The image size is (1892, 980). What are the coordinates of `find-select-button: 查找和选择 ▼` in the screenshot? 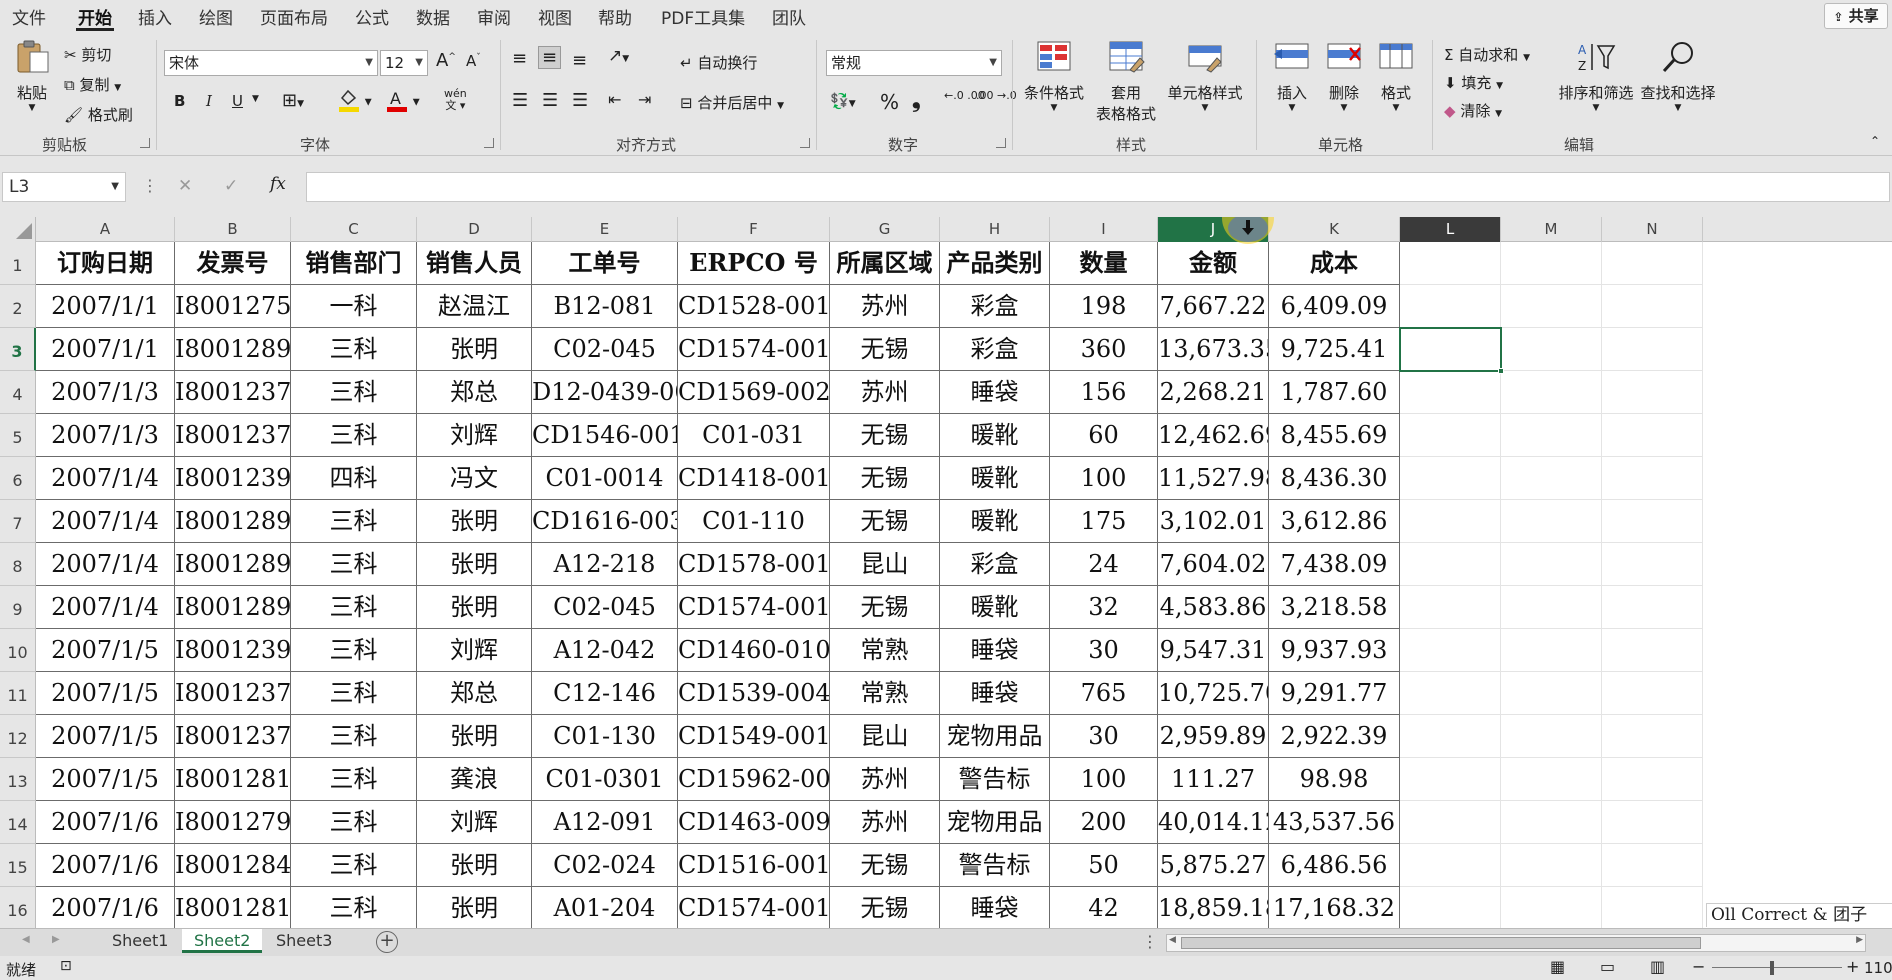 It's located at (1678, 76).